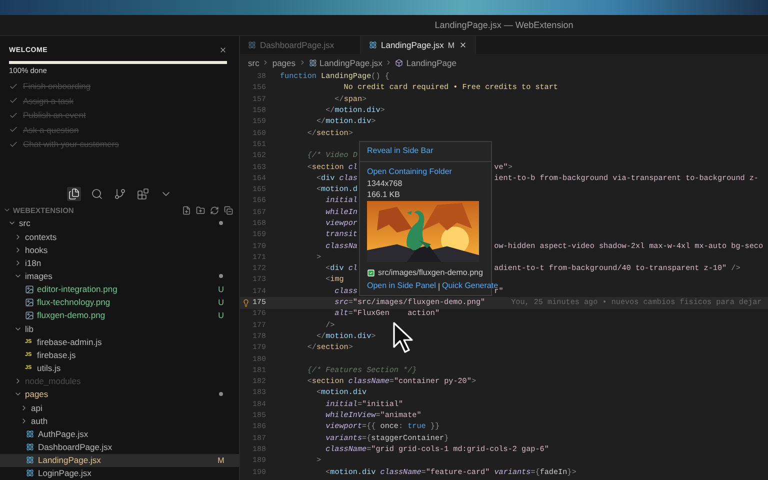  What do you see at coordinates (119, 223) in the screenshot?
I see `folder-name: src` at bounding box center [119, 223].